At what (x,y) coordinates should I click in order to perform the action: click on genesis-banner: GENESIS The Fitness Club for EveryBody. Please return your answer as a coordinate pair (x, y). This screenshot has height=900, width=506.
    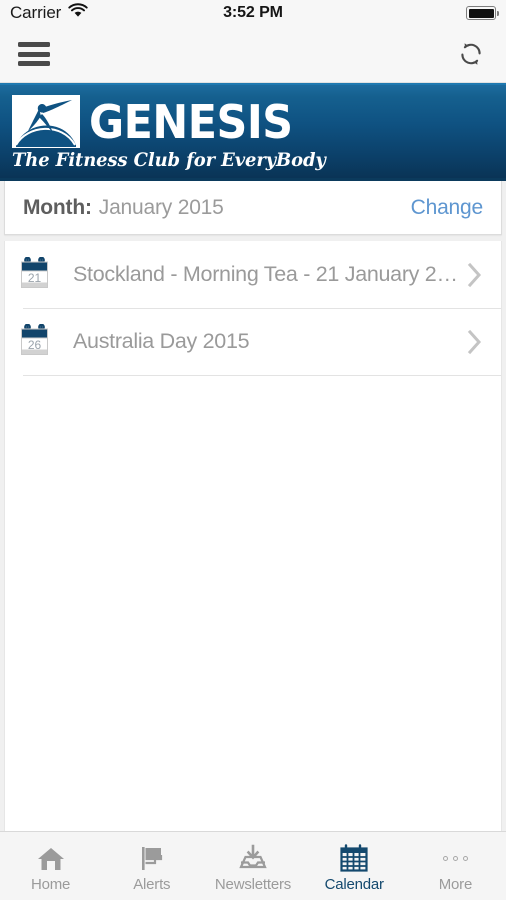
    Looking at the image, I should click on (253, 132).